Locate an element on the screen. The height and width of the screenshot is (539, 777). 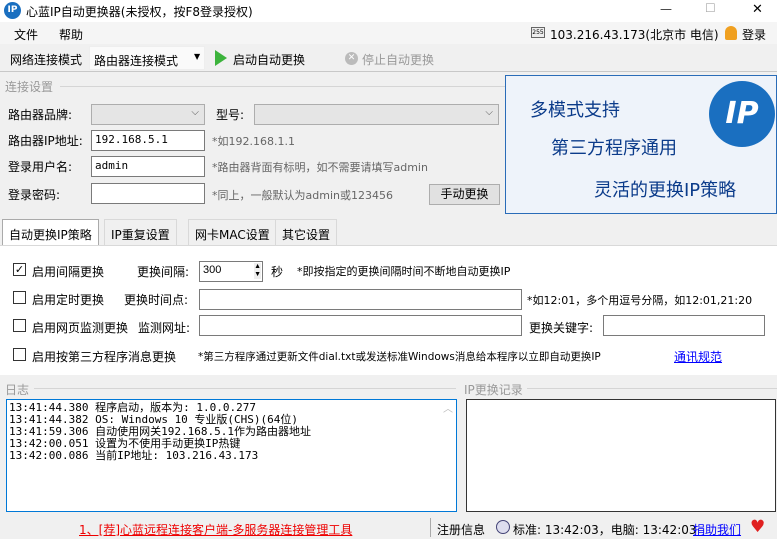
mode-label: 网络连接模式 is located at coordinates (46, 60).